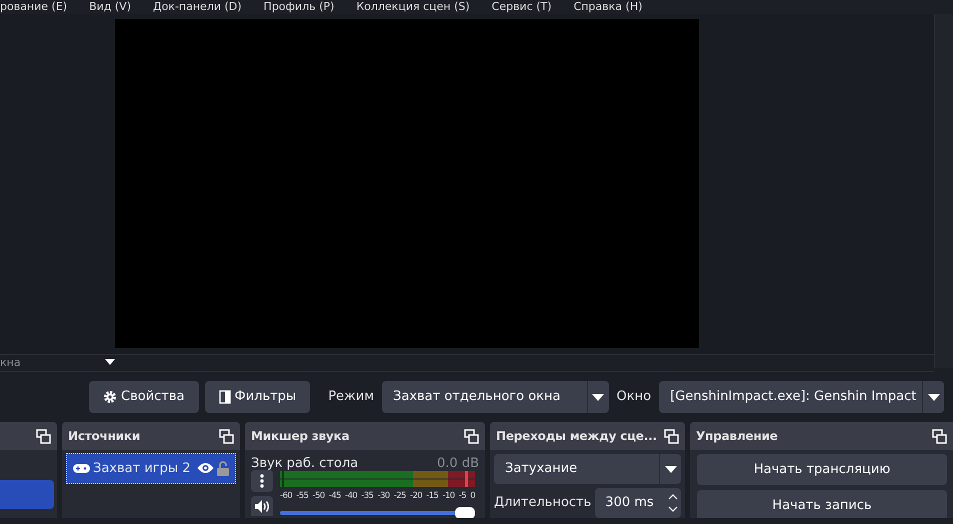  What do you see at coordinates (801, 397) in the screenshot?
I see `window-select: [GenshinImpact.exe]: Genshin Impact` at bounding box center [801, 397].